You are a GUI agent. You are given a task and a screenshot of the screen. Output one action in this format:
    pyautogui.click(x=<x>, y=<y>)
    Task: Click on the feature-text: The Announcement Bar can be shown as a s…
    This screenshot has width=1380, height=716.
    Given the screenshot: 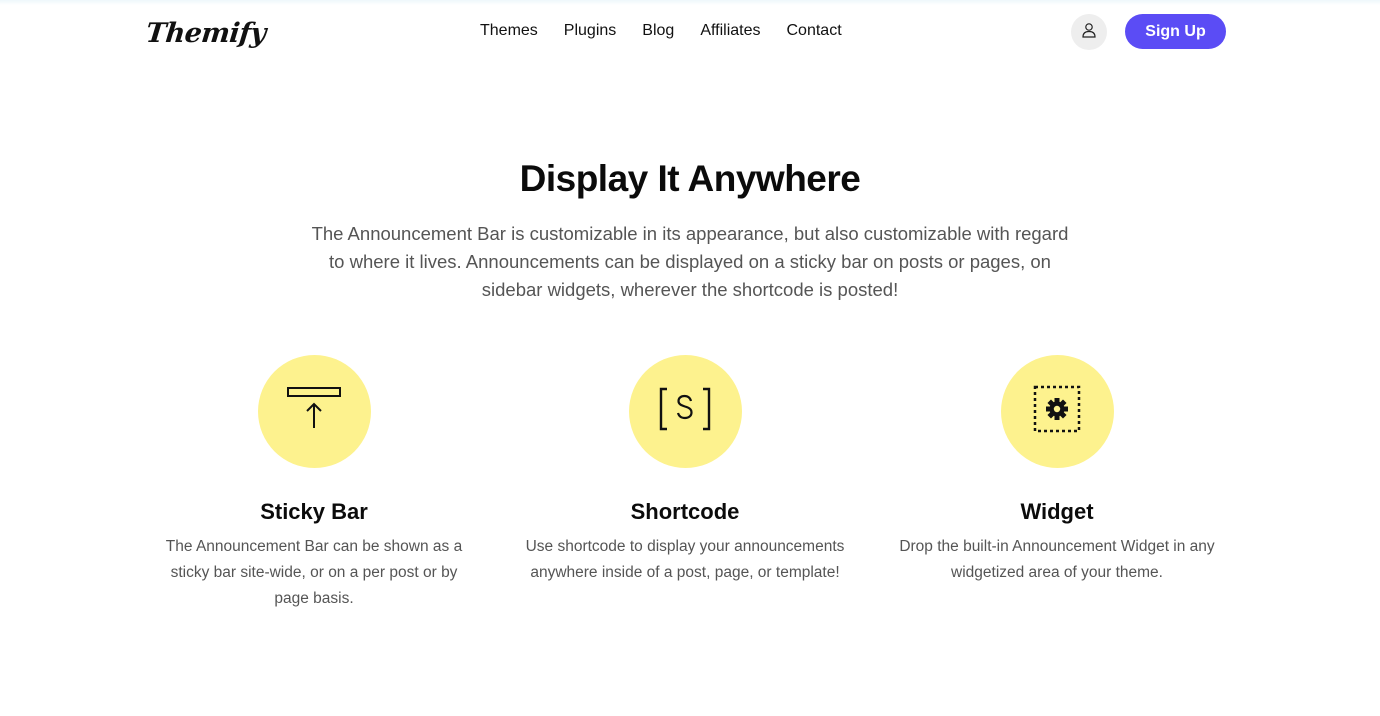 What is the action you would take?
    pyautogui.click(x=314, y=572)
    